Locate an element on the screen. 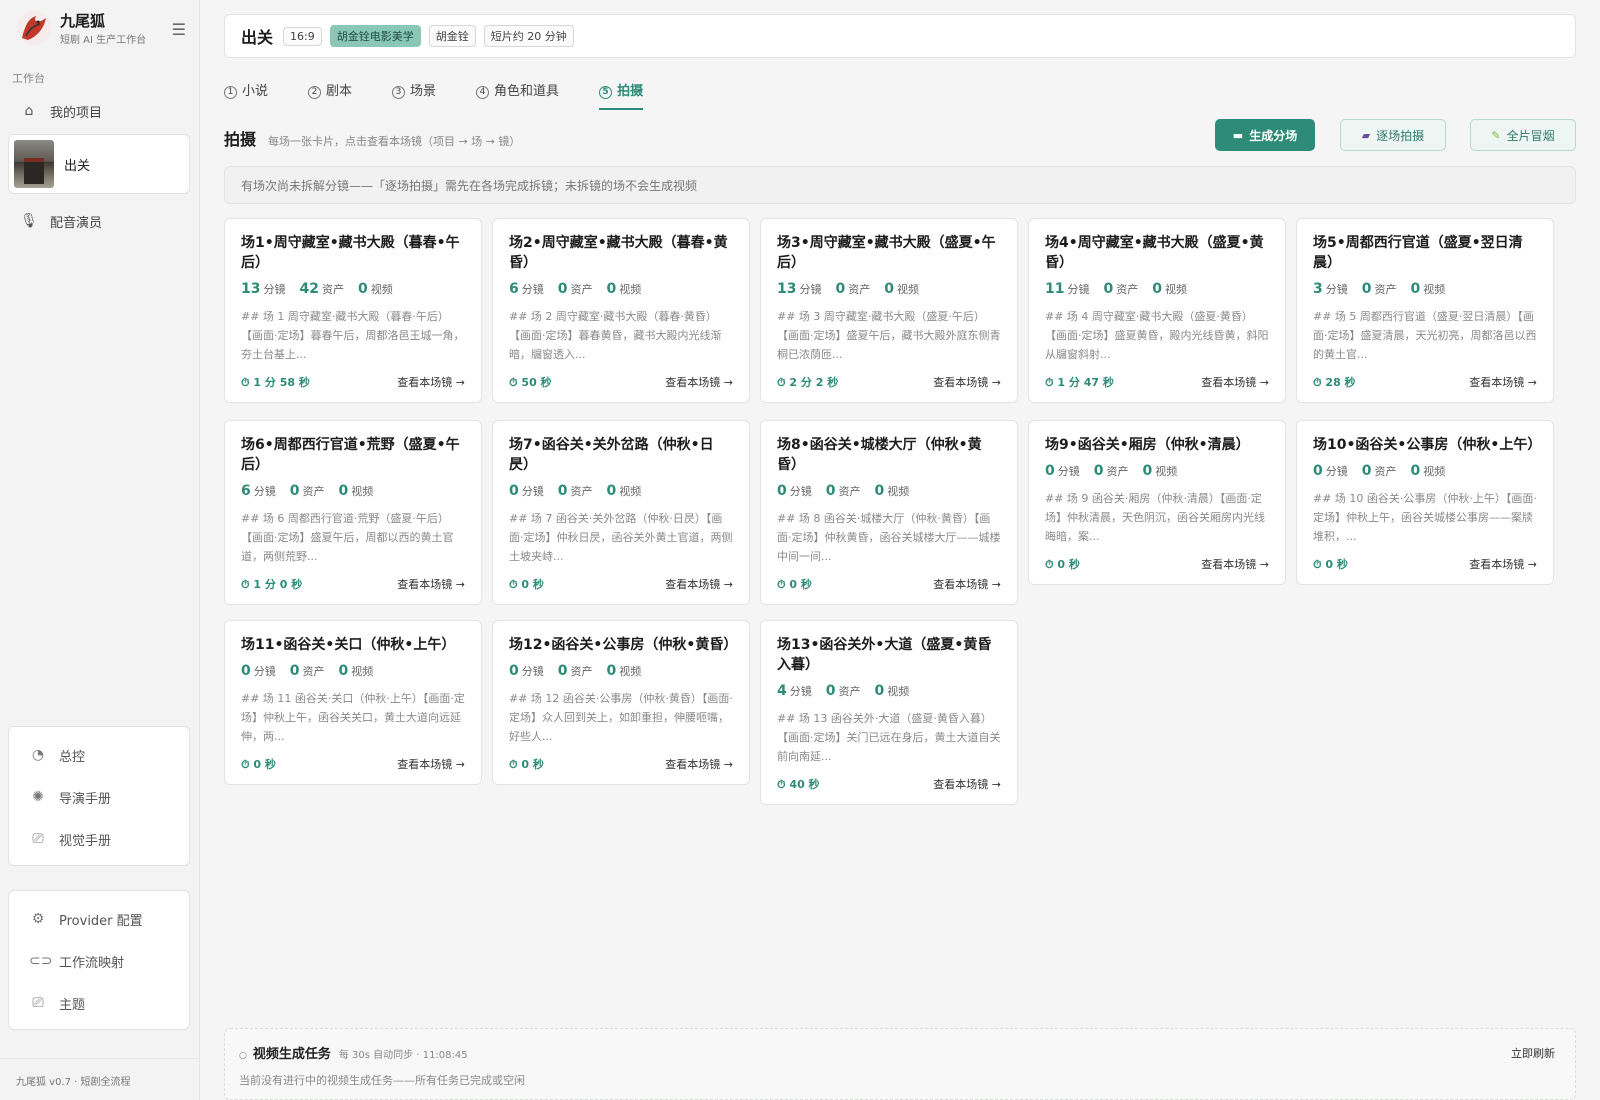  menu-toggle-icon: ☰ is located at coordinates (179, 29).